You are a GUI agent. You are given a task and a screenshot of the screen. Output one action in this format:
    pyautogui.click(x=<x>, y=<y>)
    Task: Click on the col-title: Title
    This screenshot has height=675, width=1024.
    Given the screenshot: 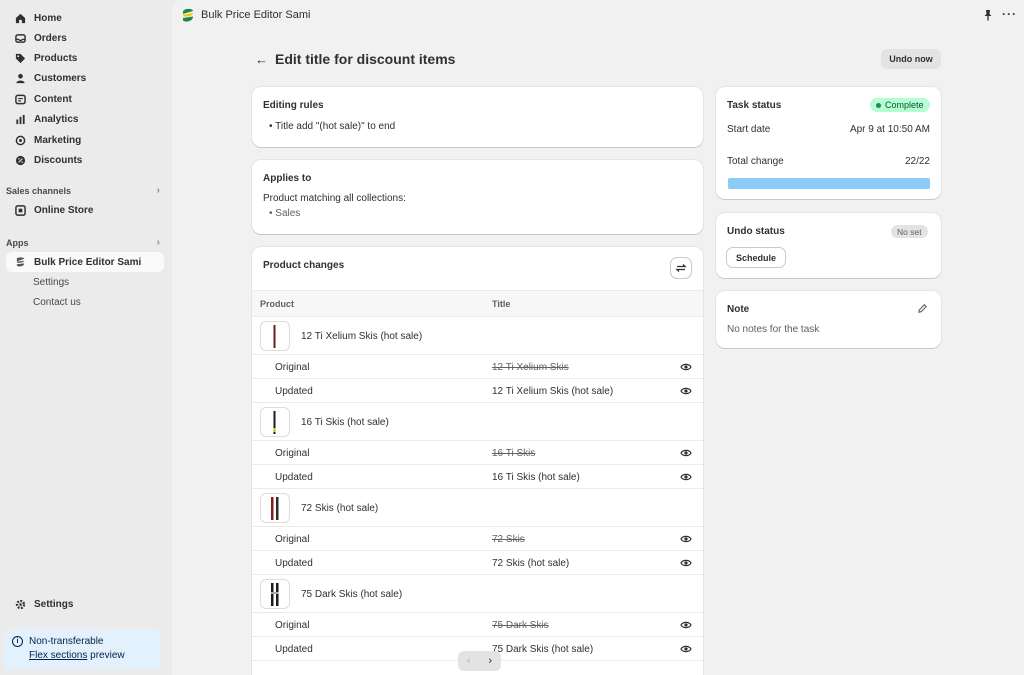 What is the action you would take?
    pyautogui.click(x=501, y=304)
    